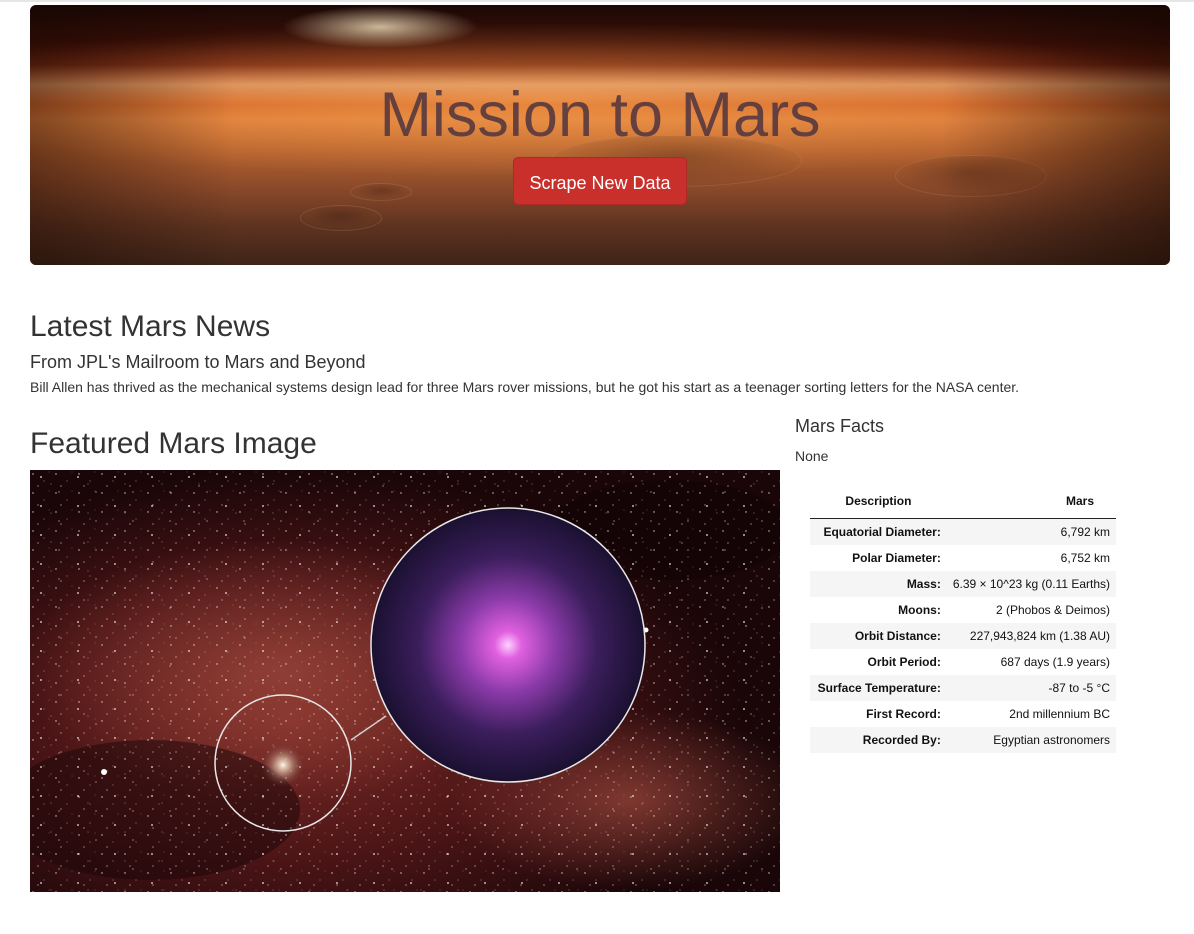 The width and height of the screenshot is (1194, 934). I want to click on featured-image-heading: Featured Mars Image, so click(173, 443).